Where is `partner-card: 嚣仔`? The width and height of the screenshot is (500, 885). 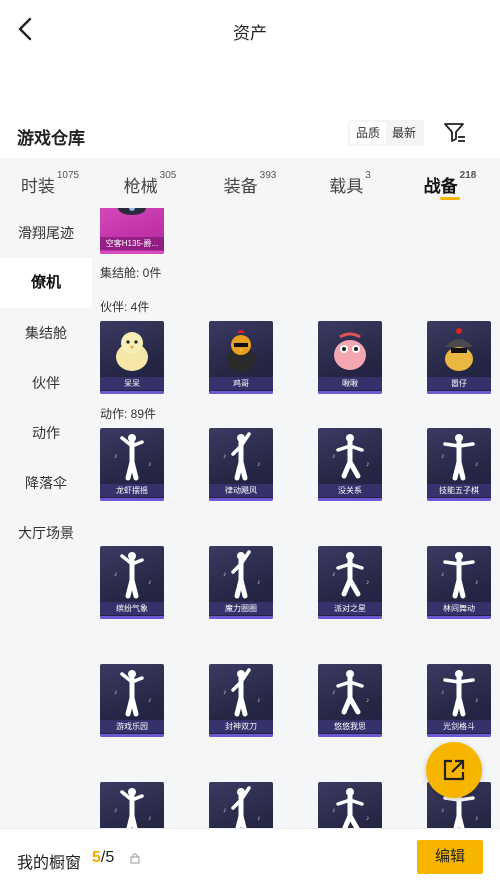 partner-card: 嚣仔 is located at coordinates (459, 357).